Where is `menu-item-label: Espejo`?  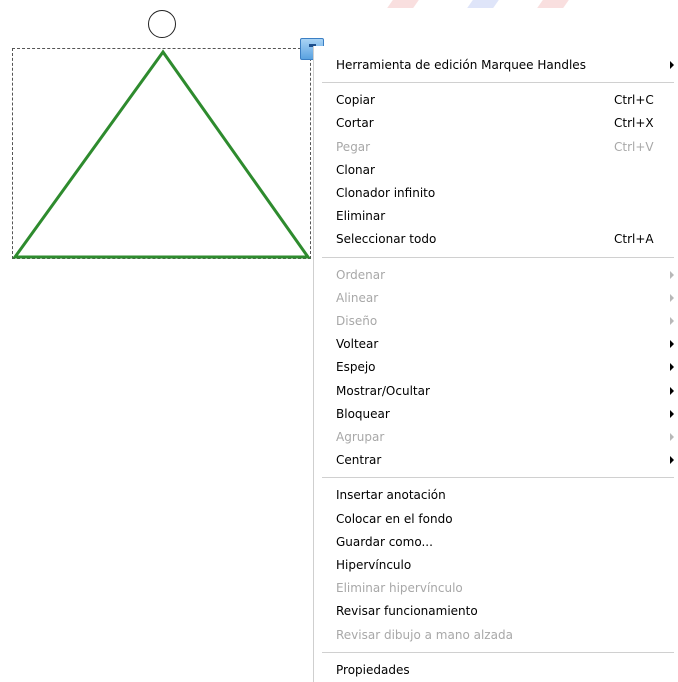
menu-item-label: Espejo is located at coordinates (356, 367).